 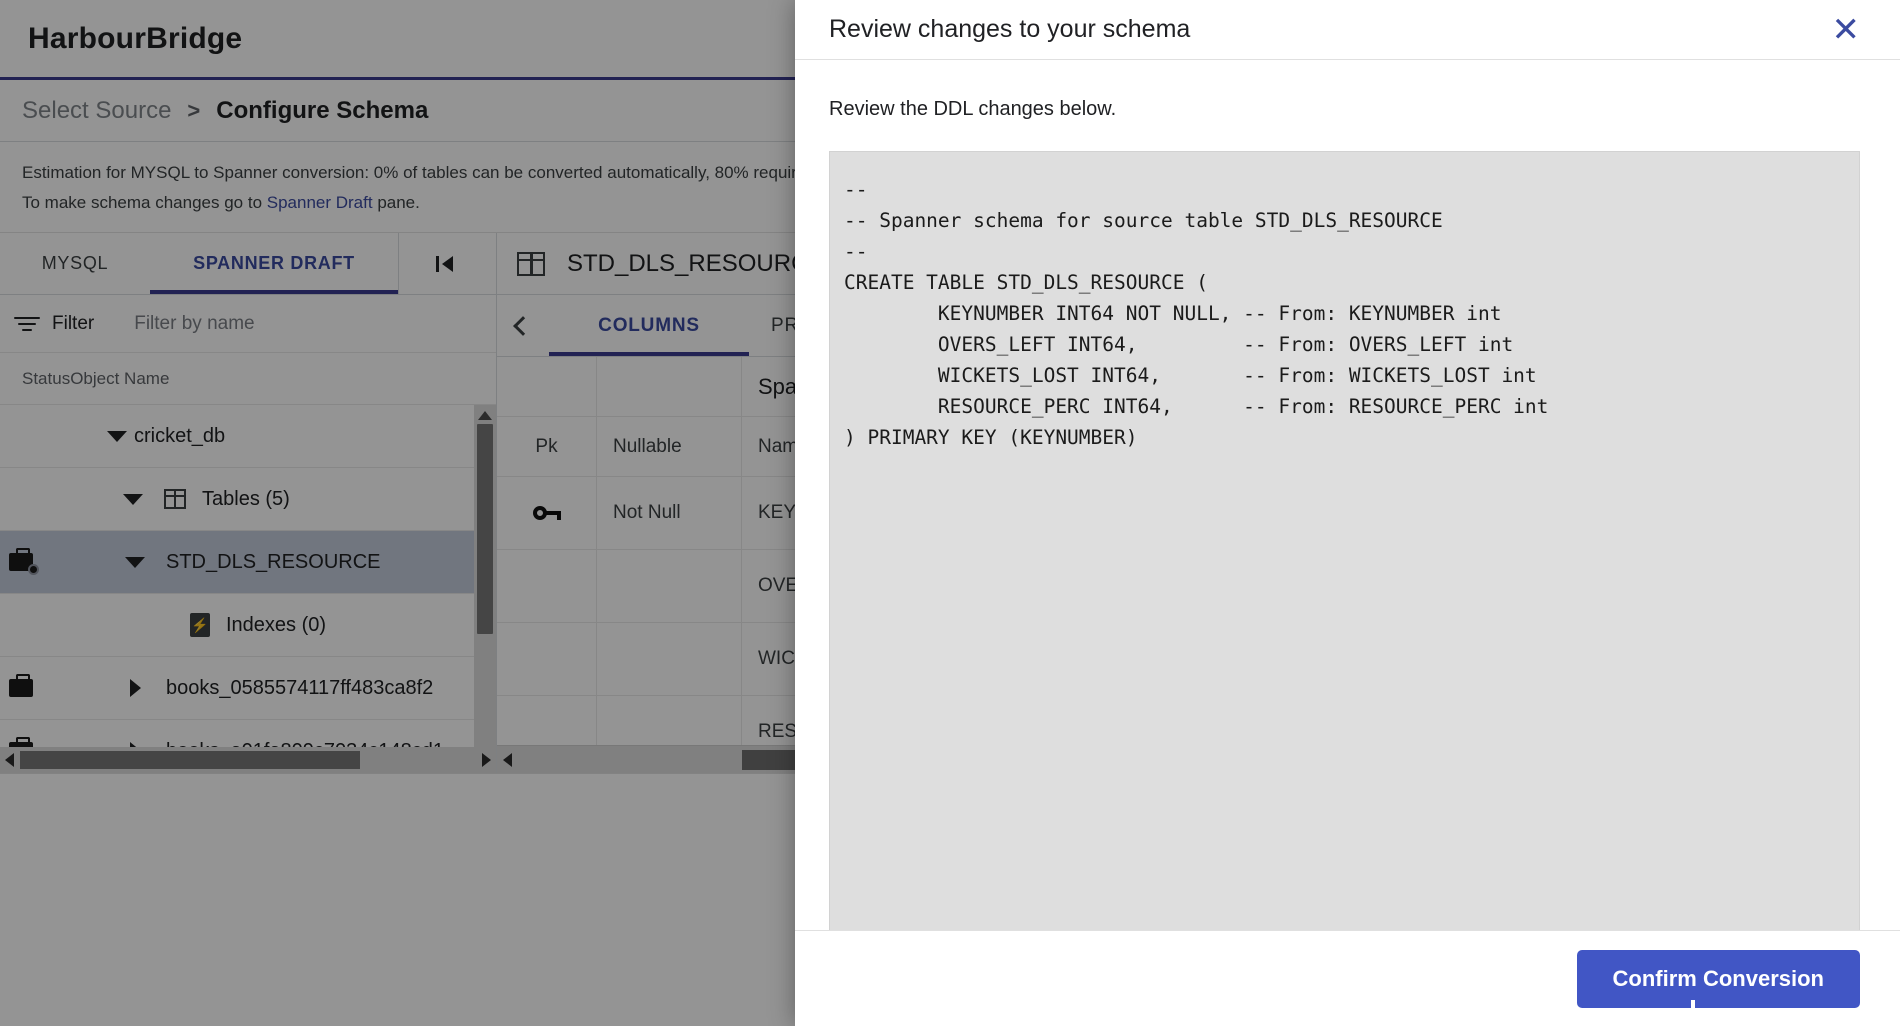 What do you see at coordinates (1347, 978) in the screenshot?
I see `modal-footer: Confirm Conversion` at bounding box center [1347, 978].